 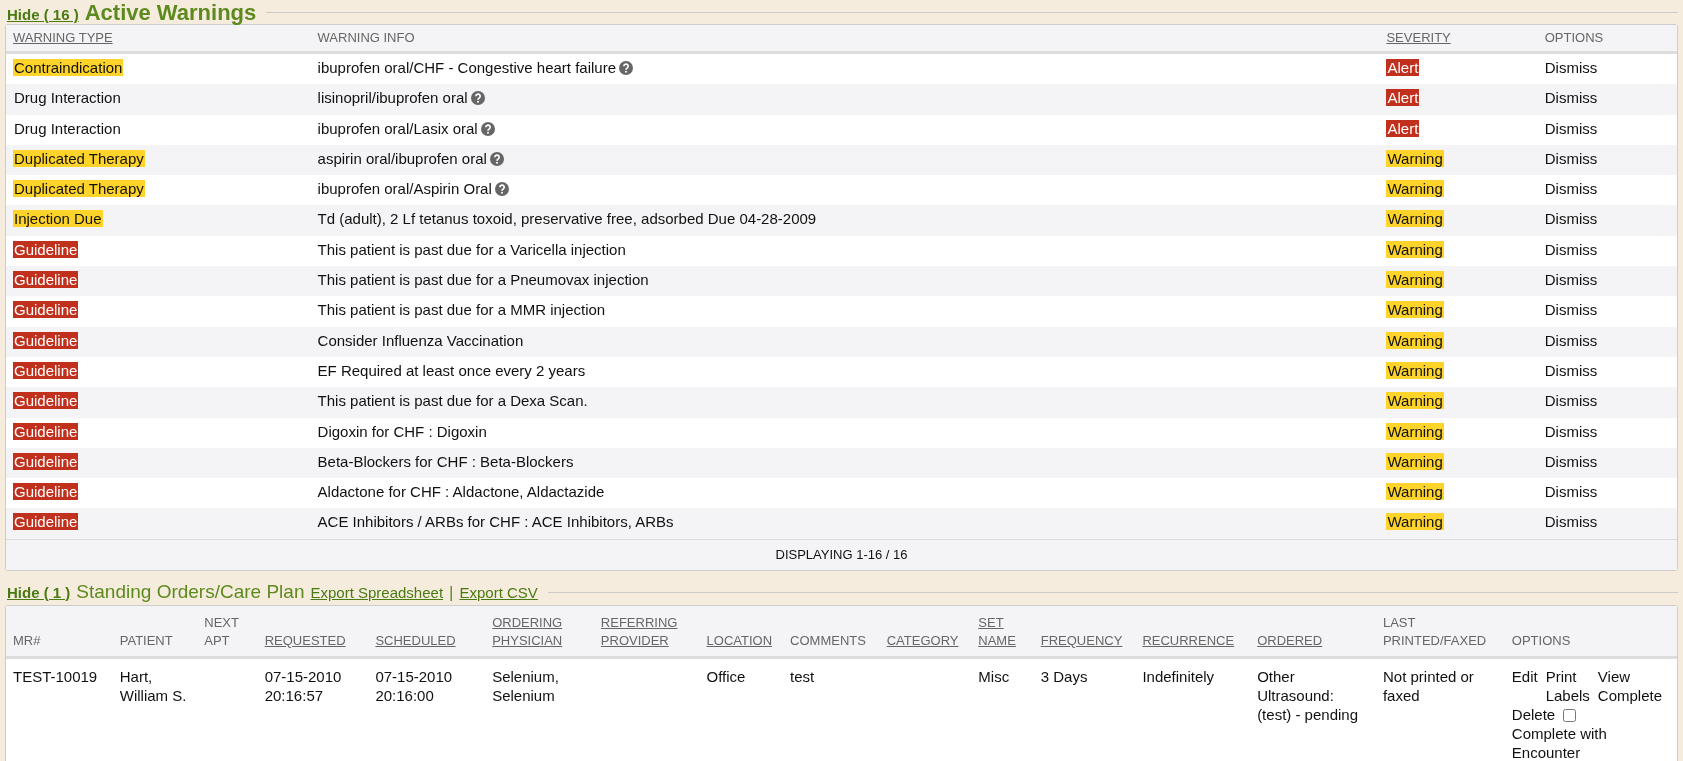 I want to click on warning-info-text: ibuprofen oral/CHF - Congestive heart failure, so click(x=467, y=67).